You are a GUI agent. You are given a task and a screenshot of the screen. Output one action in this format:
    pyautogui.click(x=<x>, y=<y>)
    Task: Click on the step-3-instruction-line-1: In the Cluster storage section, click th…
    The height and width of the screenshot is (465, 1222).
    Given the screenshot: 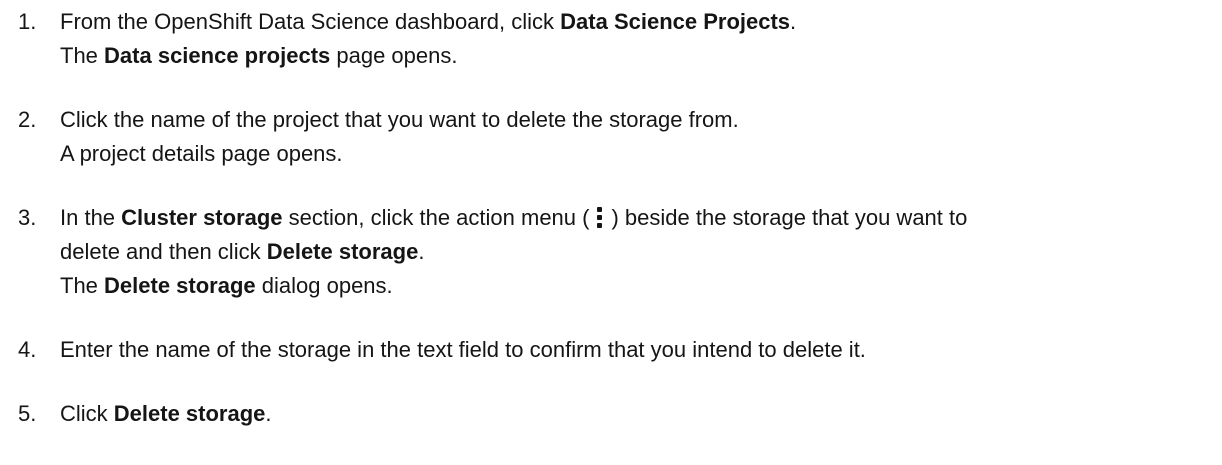 What is the action you would take?
    pyautogui.click(x=514, y=217)
    